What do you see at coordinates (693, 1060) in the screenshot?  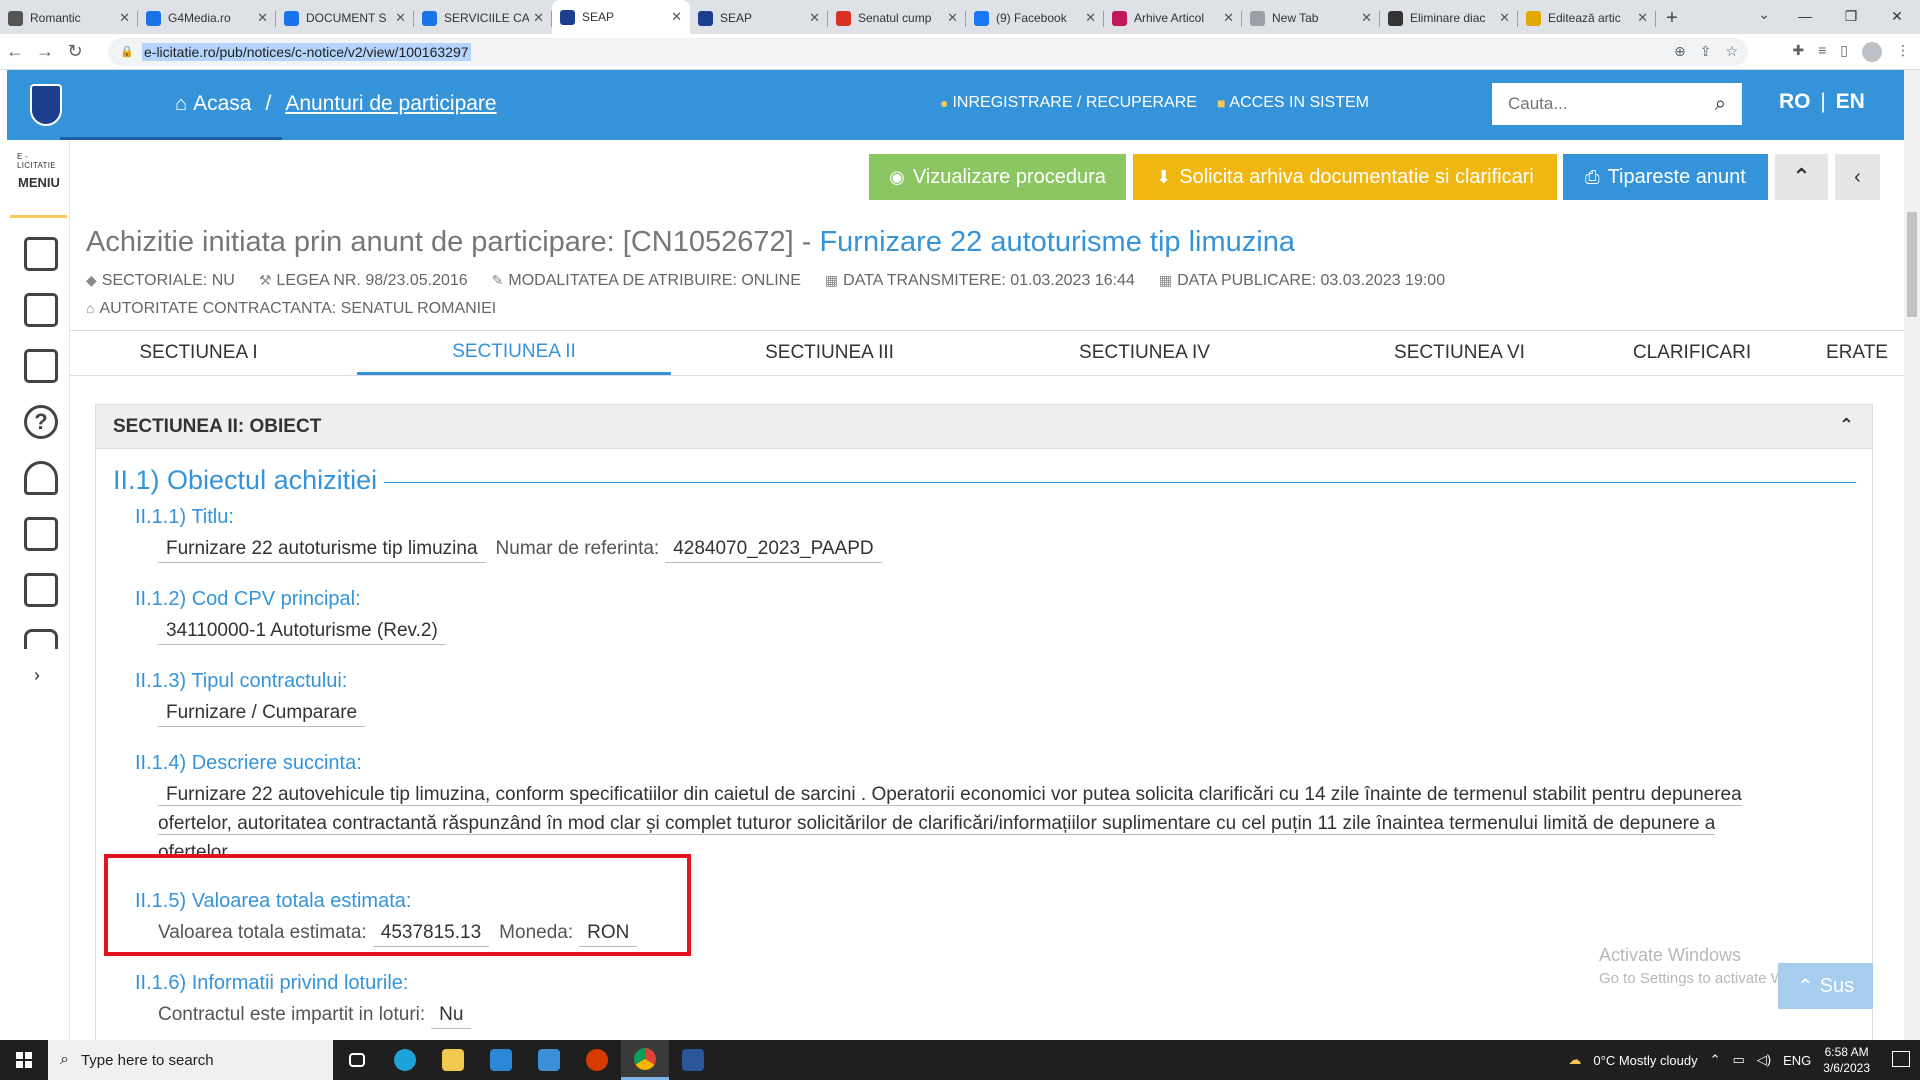 I see `word-icon` at bounding box center [693, 1060].